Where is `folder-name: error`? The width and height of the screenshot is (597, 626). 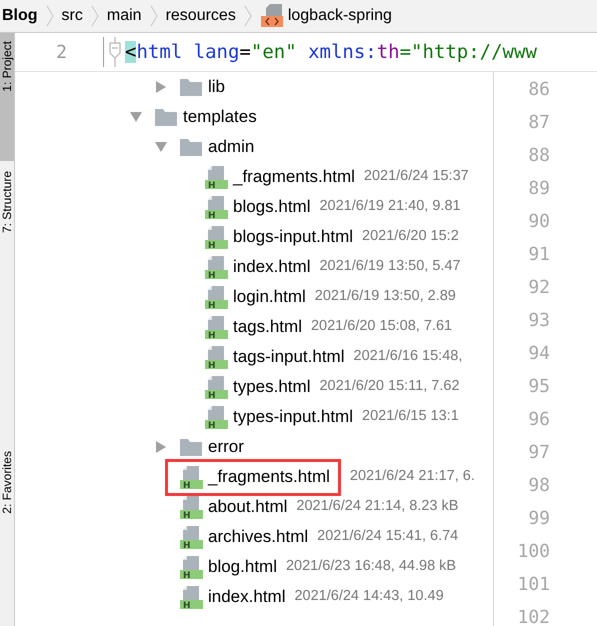 folder-name: error is located at coordinates (226, 447).